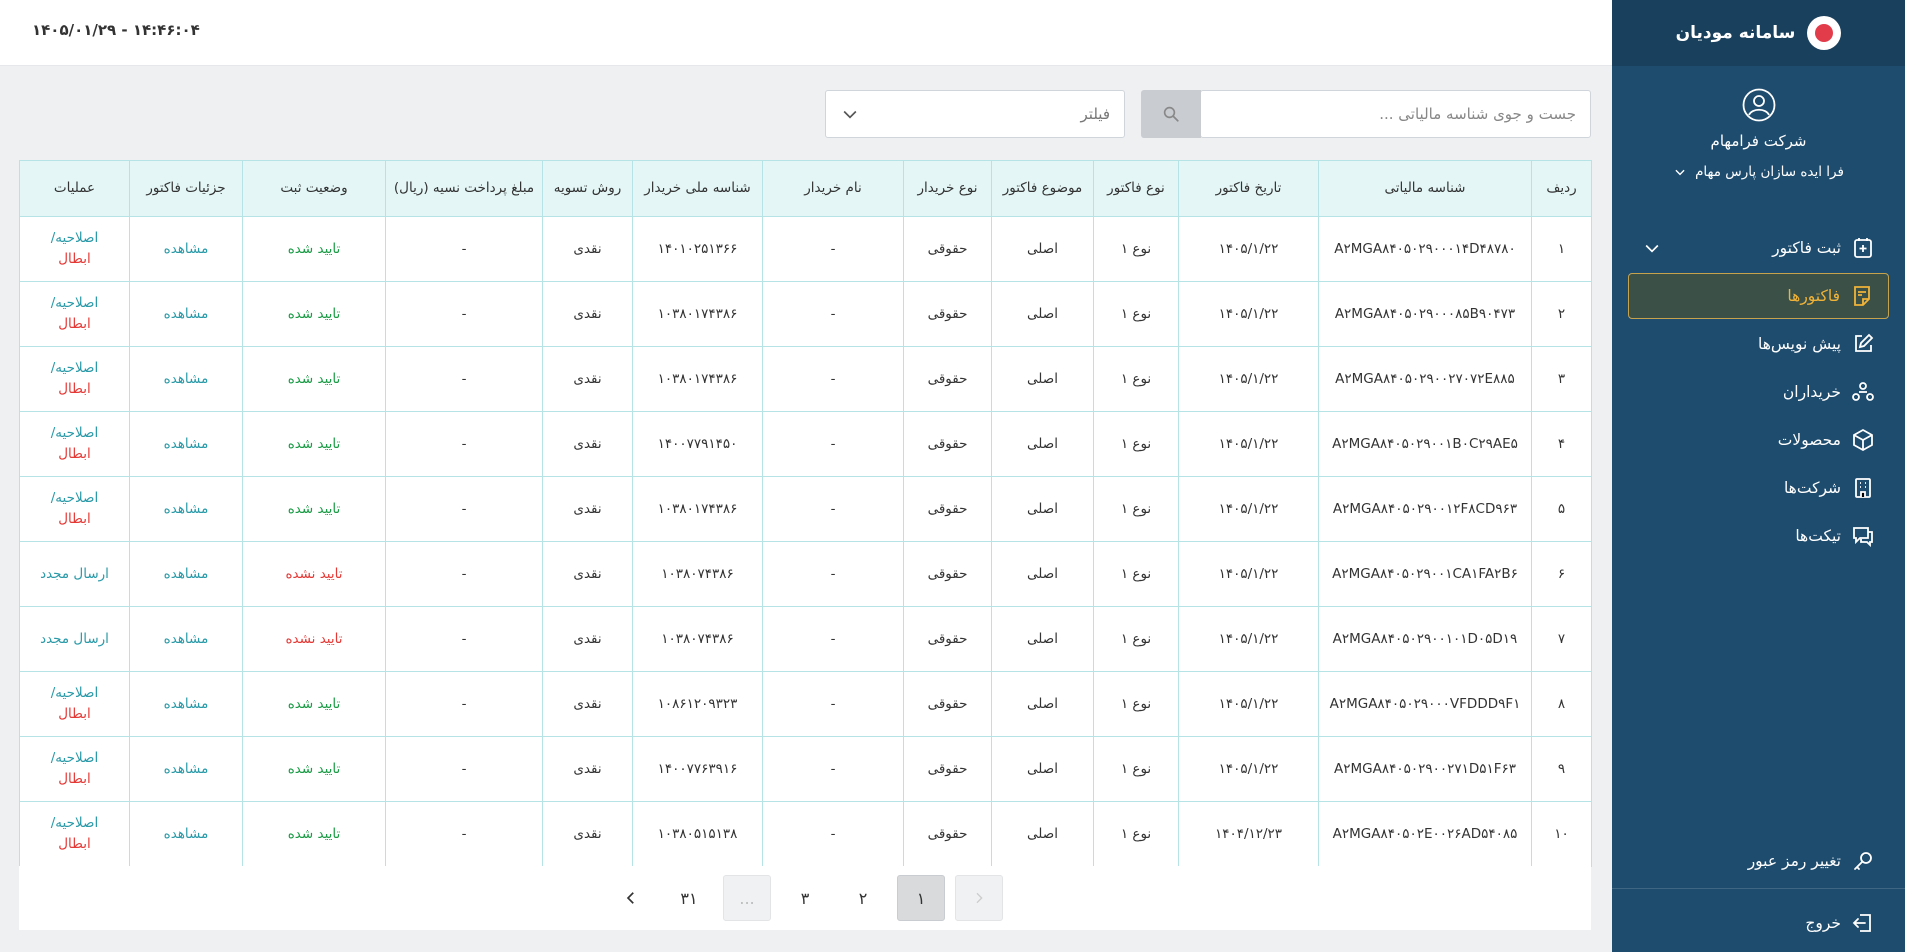 Image resolution: width=1905 pixels, height=952 pixels. Describe the element at coordinates (1809, 440) in the screenshot. I see `sidebar-item-label: محصولات` at that location.